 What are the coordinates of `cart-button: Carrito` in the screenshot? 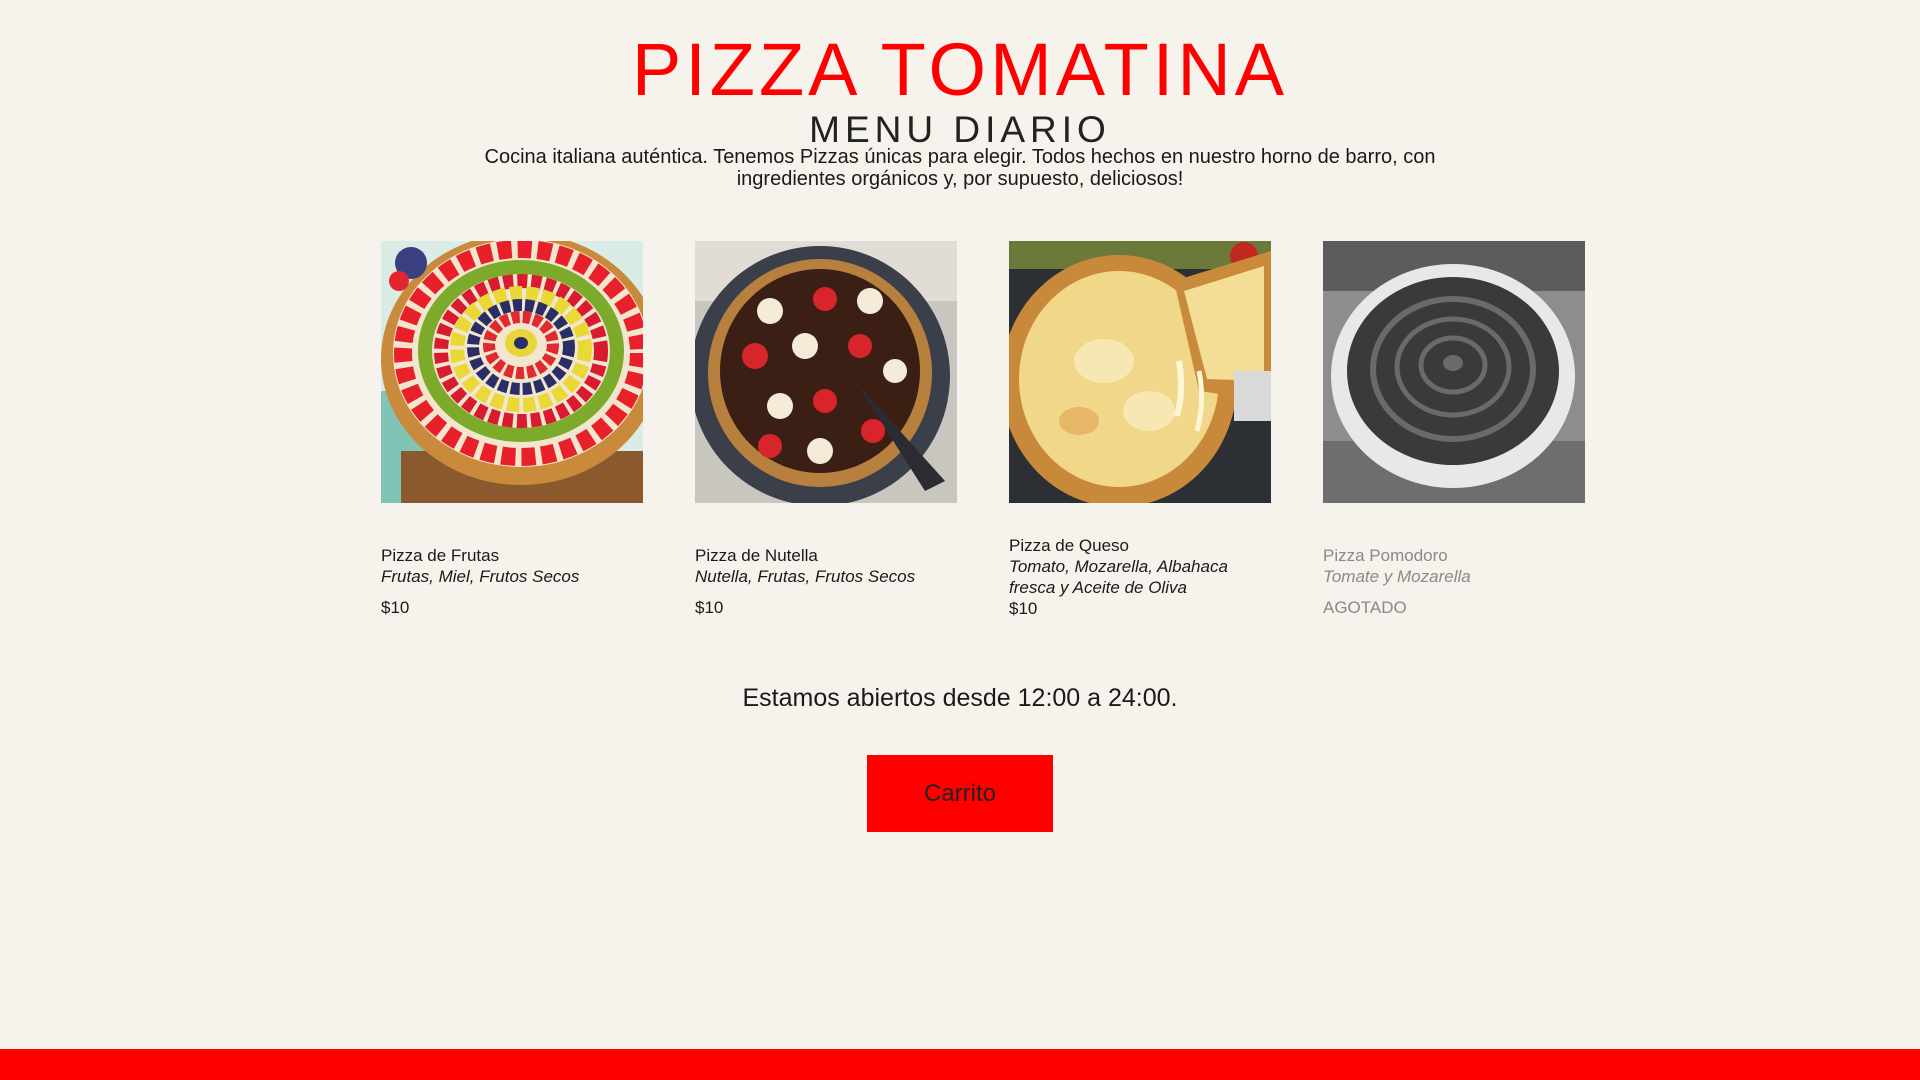 It's located at (960, 793).